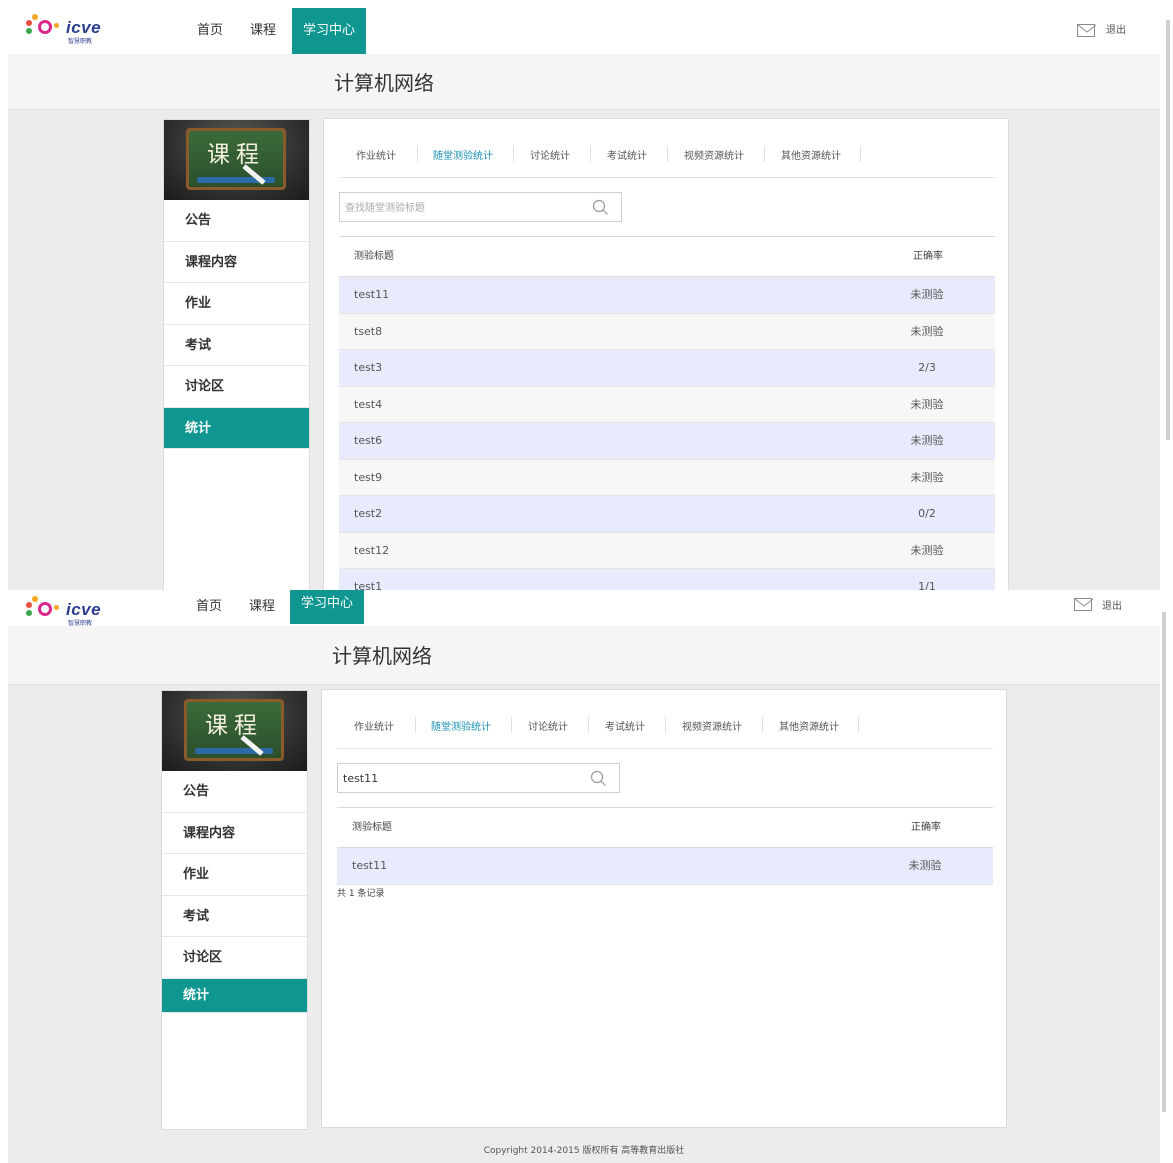 Image resolution: width=1173 pixels, height=1163 pixels. Describe the element at coordinates (368, 404) in the screenshot. I see `quiz-title: test4` at that location.